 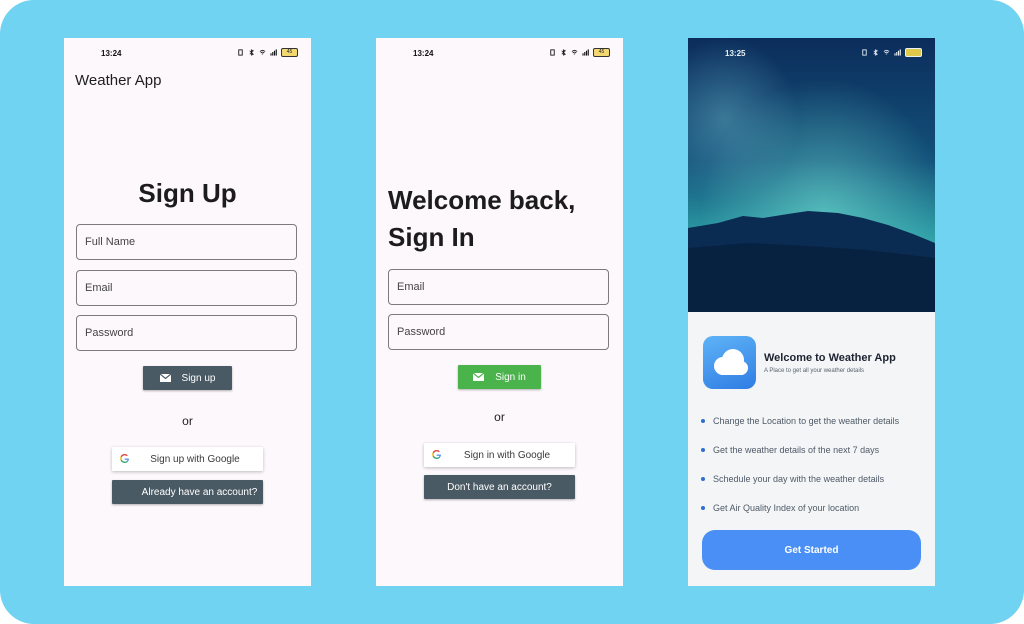 I want to click on welcome-title: Welcome to Weather App, so click(x=830, y=358).